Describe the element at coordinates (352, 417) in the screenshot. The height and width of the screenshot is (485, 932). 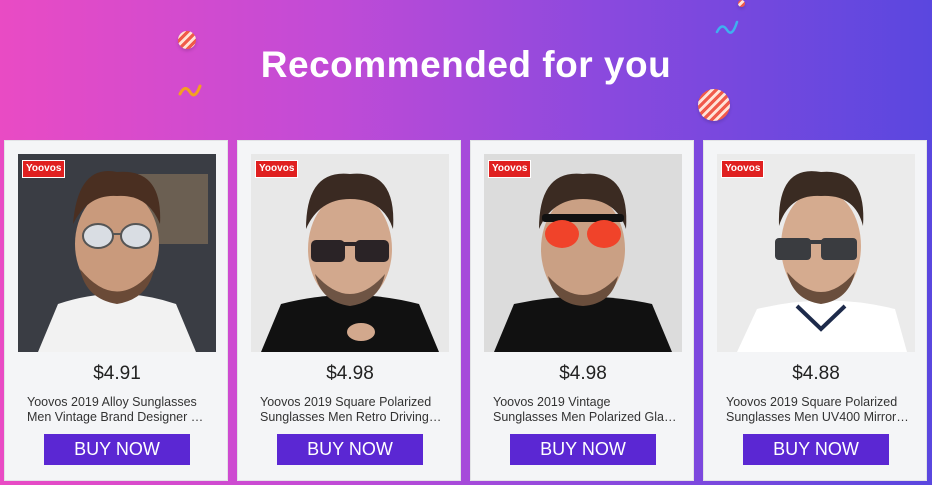
I see `product-name-line: Sunglasses Men Retro Driving Glasses` at that location.